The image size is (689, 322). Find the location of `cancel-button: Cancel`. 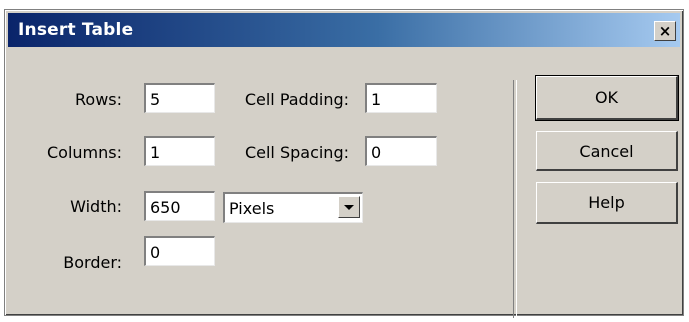

cancel-button: Cancel is located at coordinates (607, 151).